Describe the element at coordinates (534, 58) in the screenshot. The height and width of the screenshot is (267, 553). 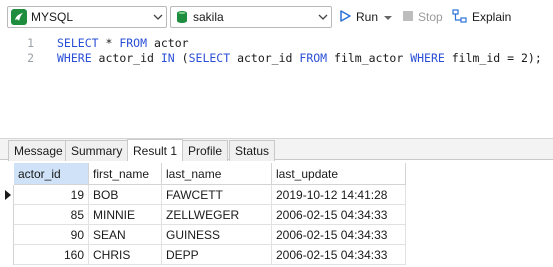
I see `code-token: );` at that location.